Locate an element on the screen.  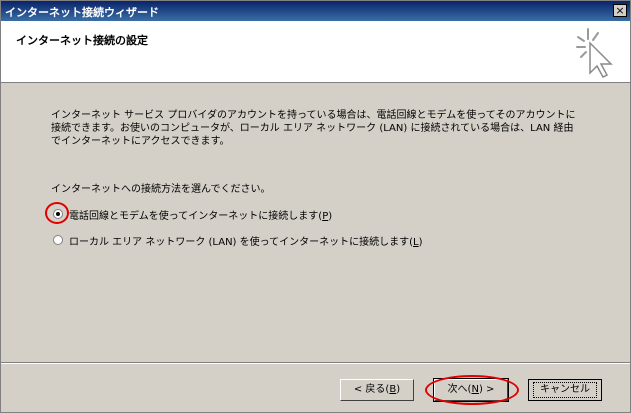
footer-divider-highlight is located at coordinates (315, 363).